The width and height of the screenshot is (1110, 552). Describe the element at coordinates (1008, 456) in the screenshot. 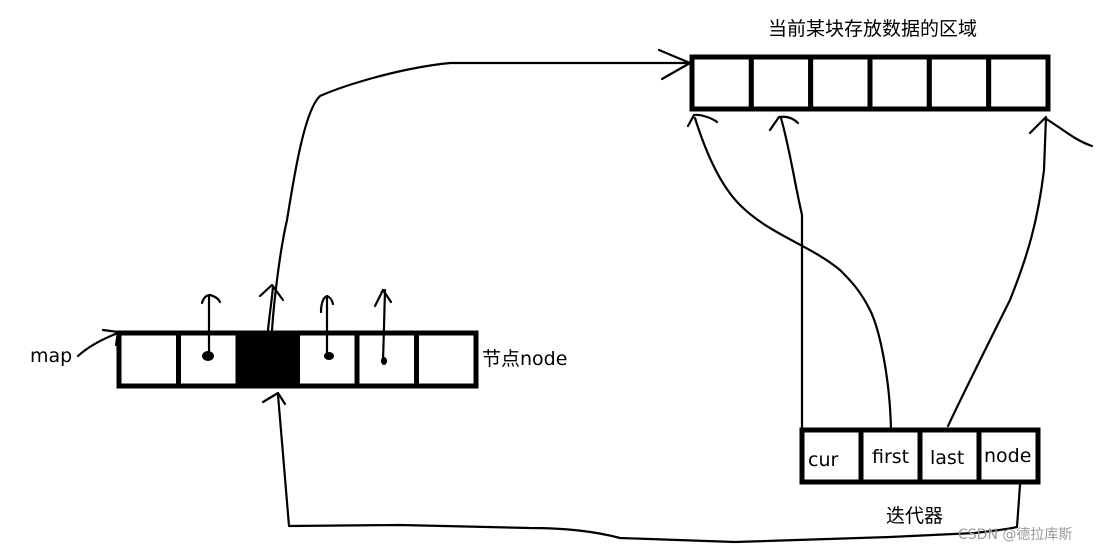

I see `iterator-field-node: node` at that location.